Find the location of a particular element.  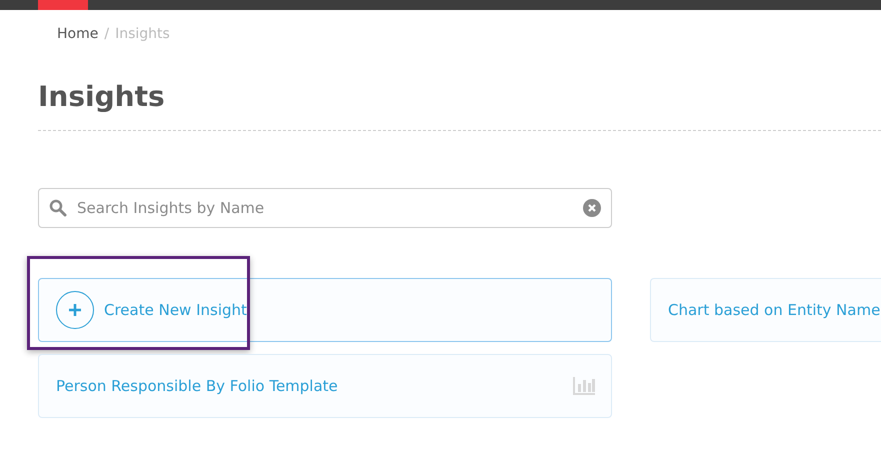

breadcrumb-item: Home is located at coordinates (77, 34).